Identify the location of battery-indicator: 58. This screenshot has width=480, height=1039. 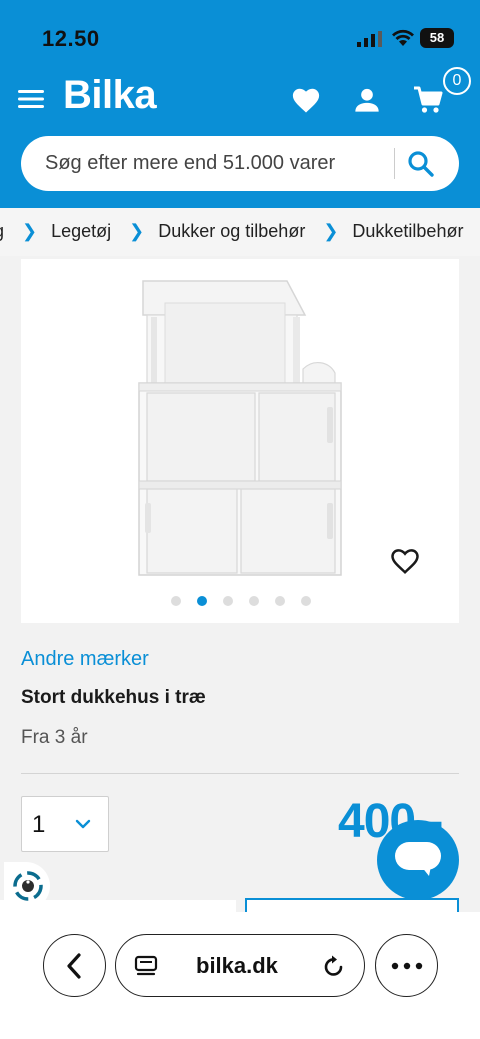
(437, 38).